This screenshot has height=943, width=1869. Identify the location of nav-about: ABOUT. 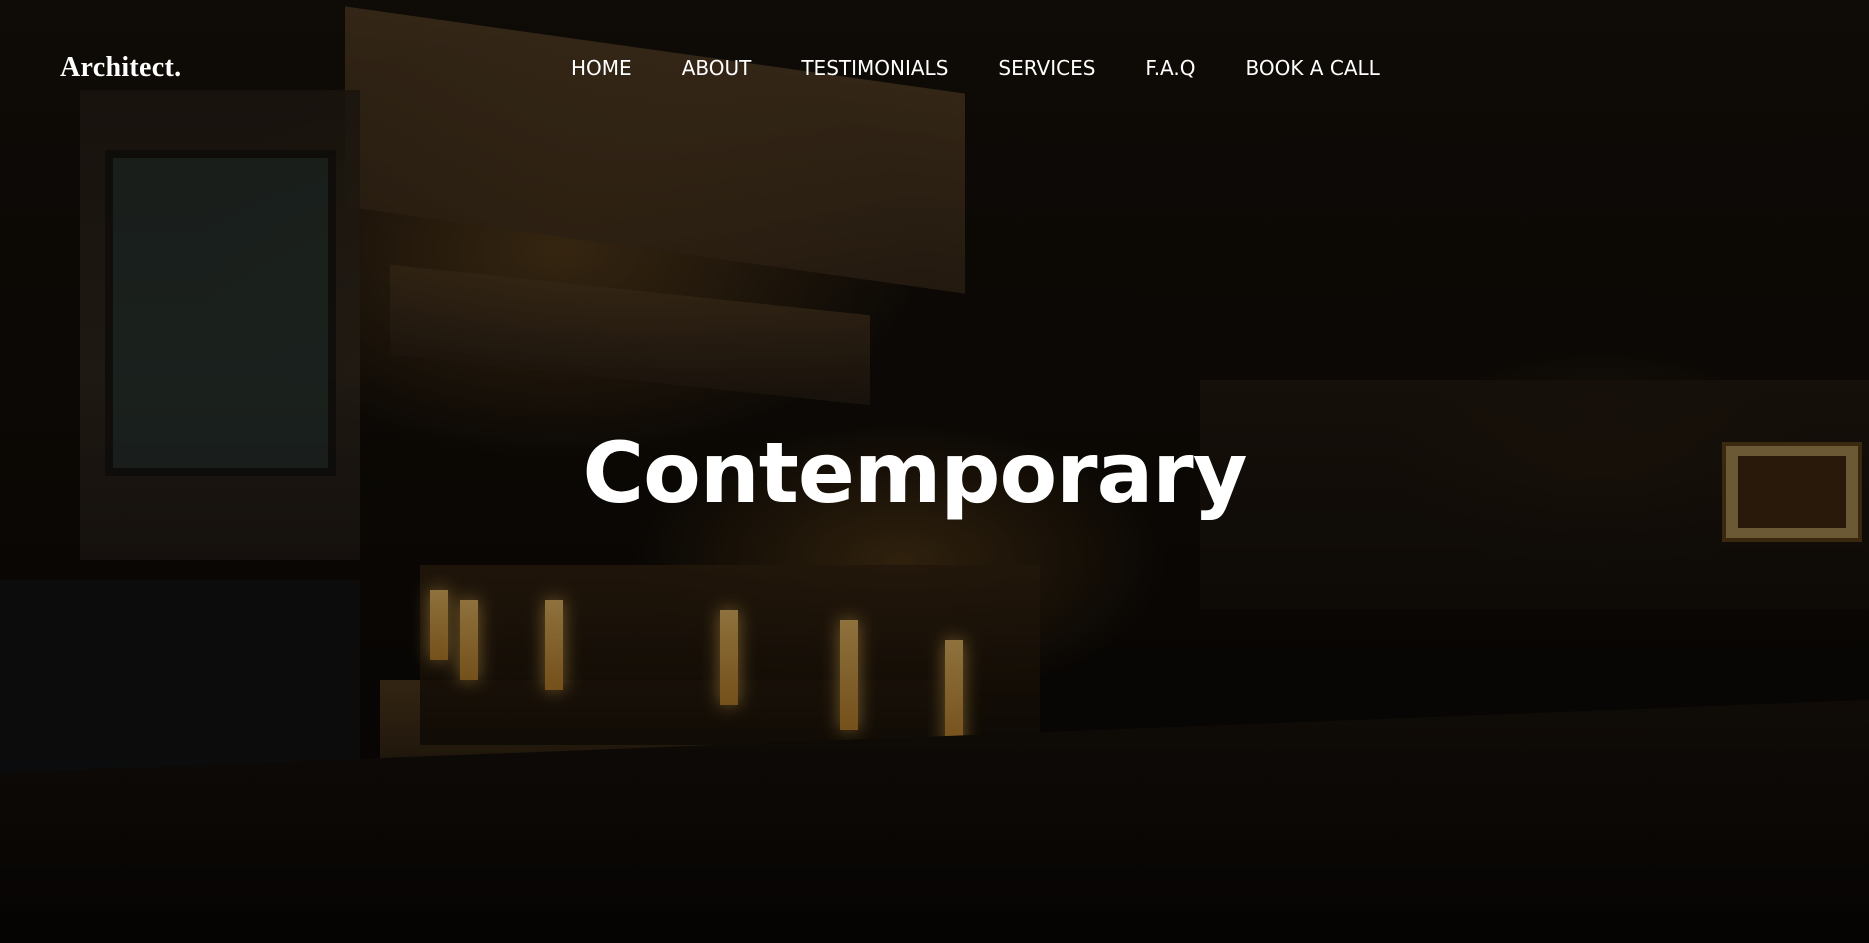
(717, 68).